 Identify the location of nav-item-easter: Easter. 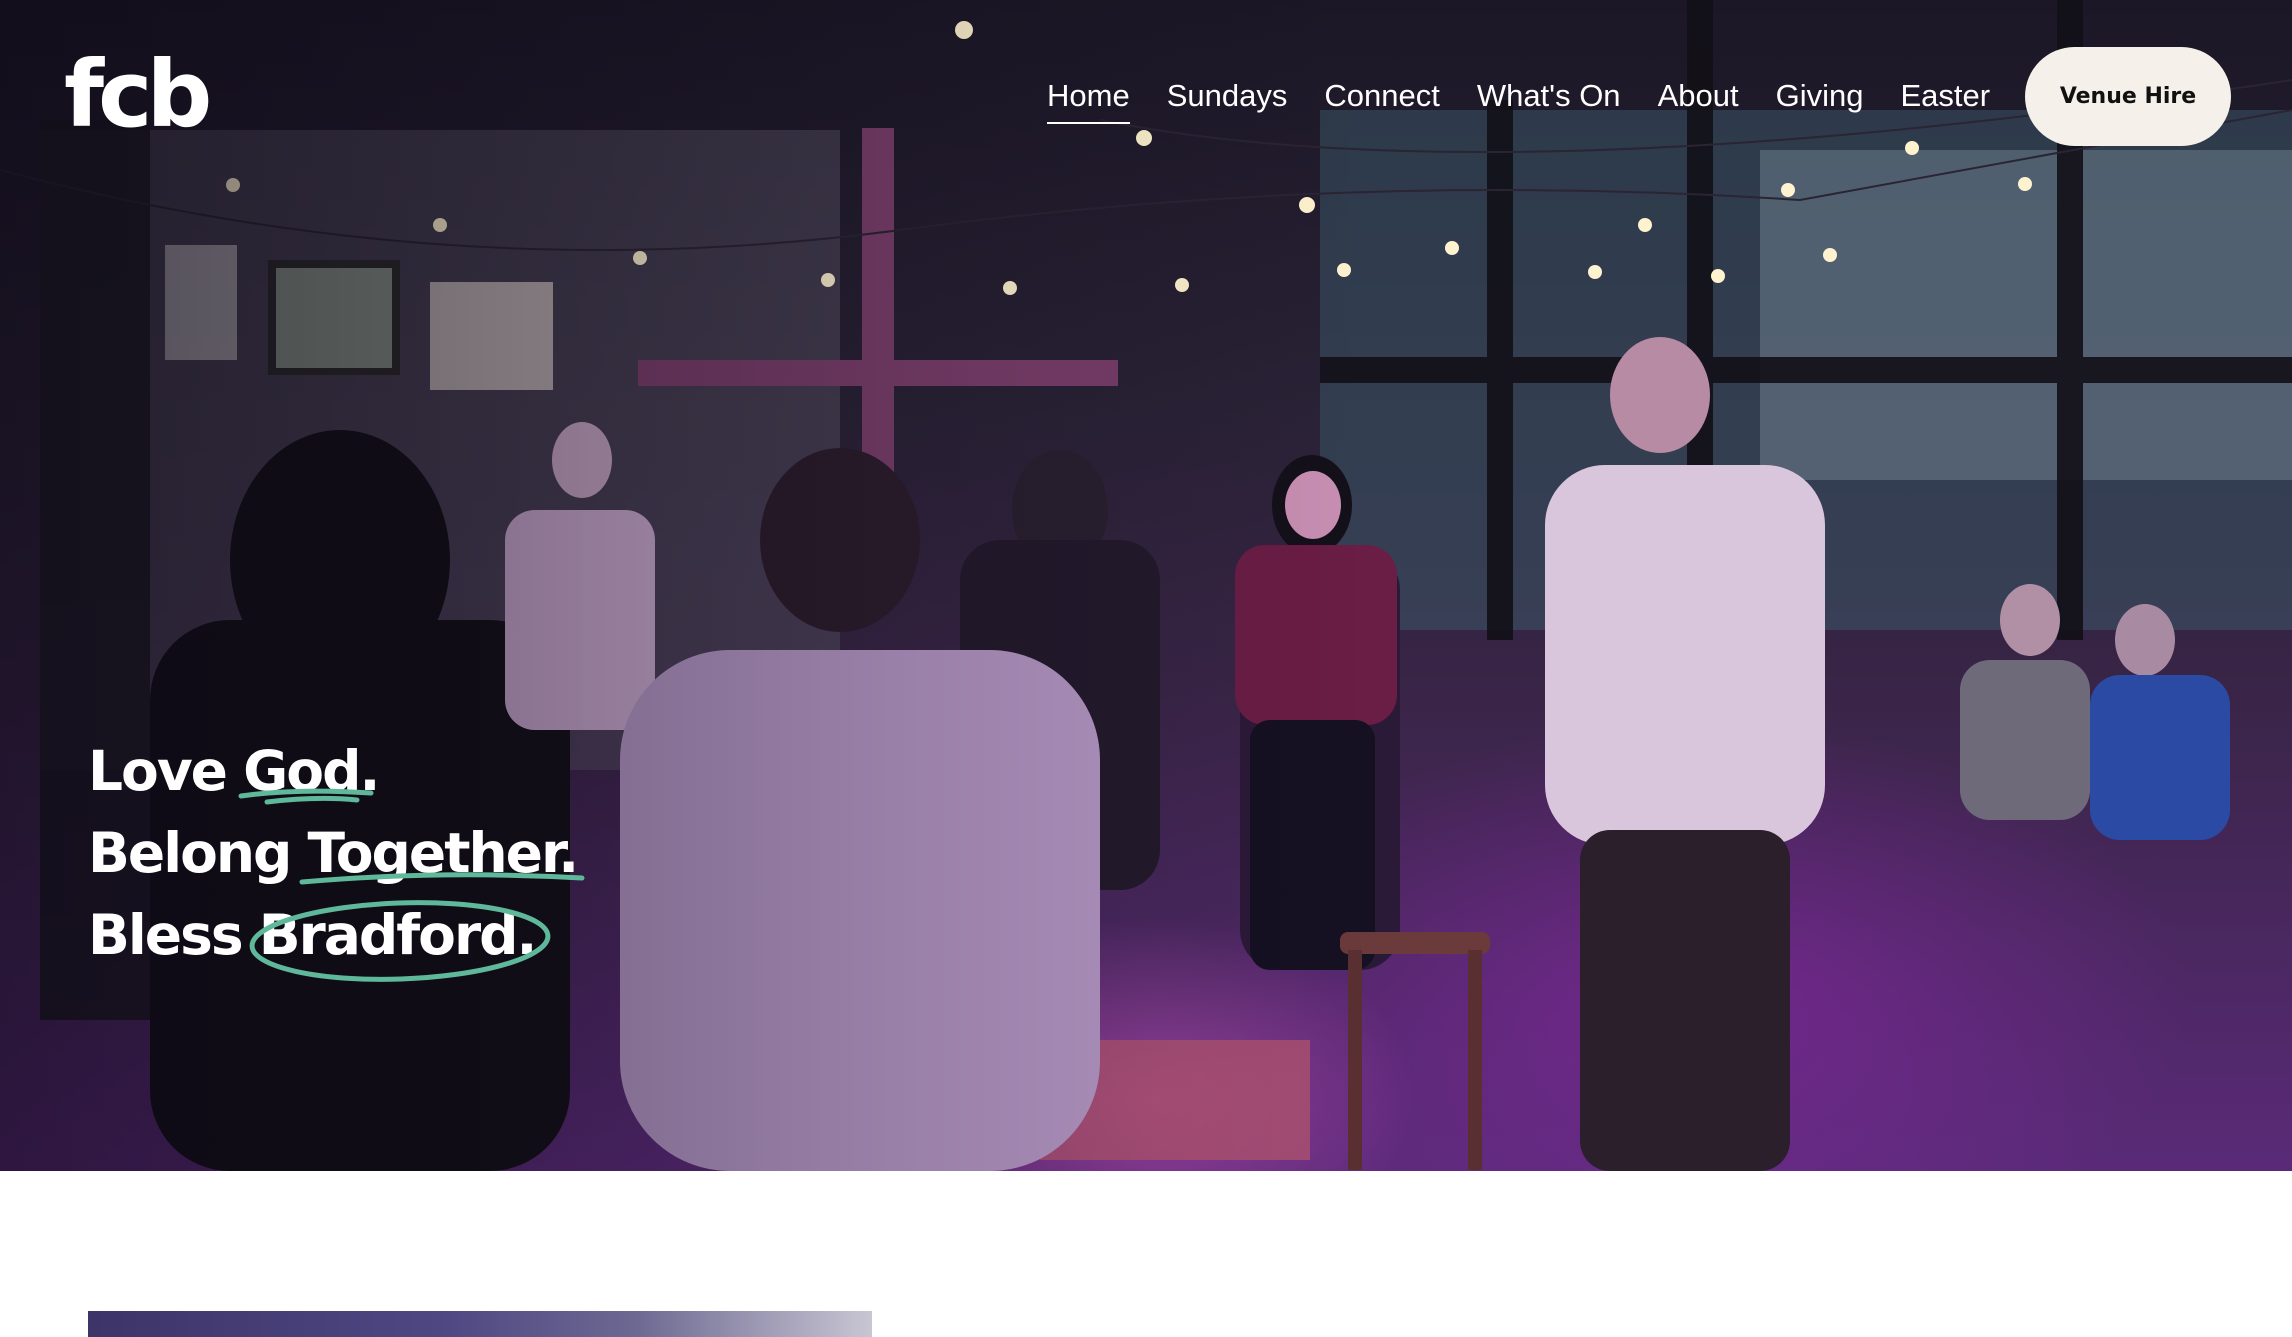
(1945, 96).